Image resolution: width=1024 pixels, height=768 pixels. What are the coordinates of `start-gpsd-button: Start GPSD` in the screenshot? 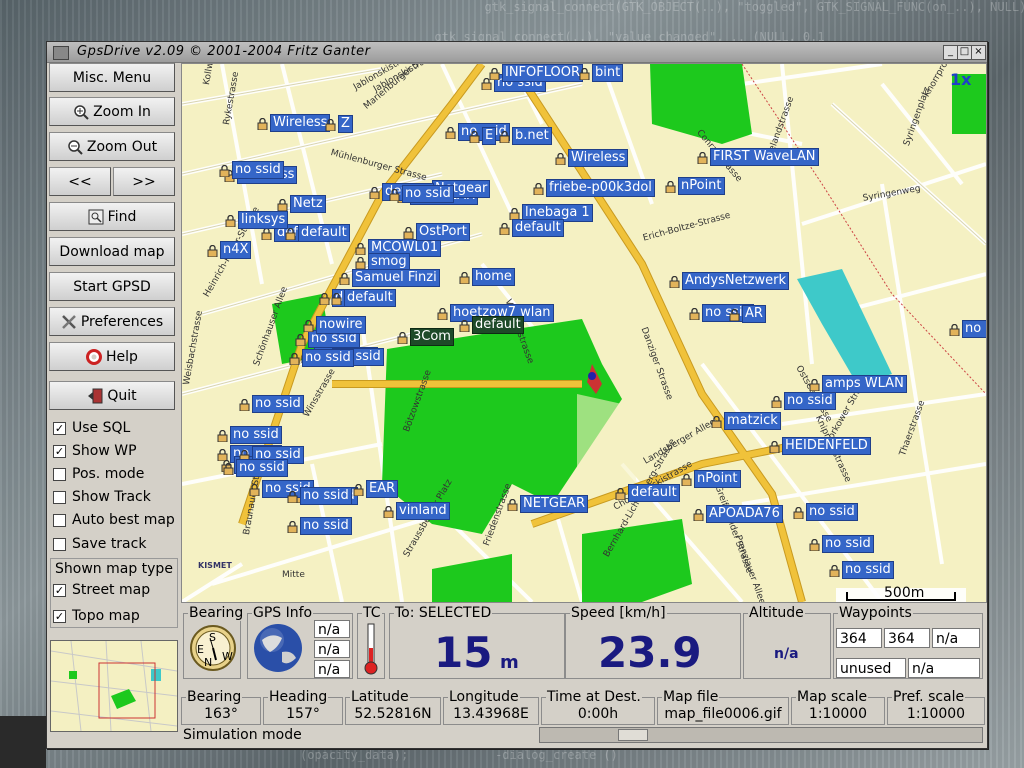 It's located at (112, 286).